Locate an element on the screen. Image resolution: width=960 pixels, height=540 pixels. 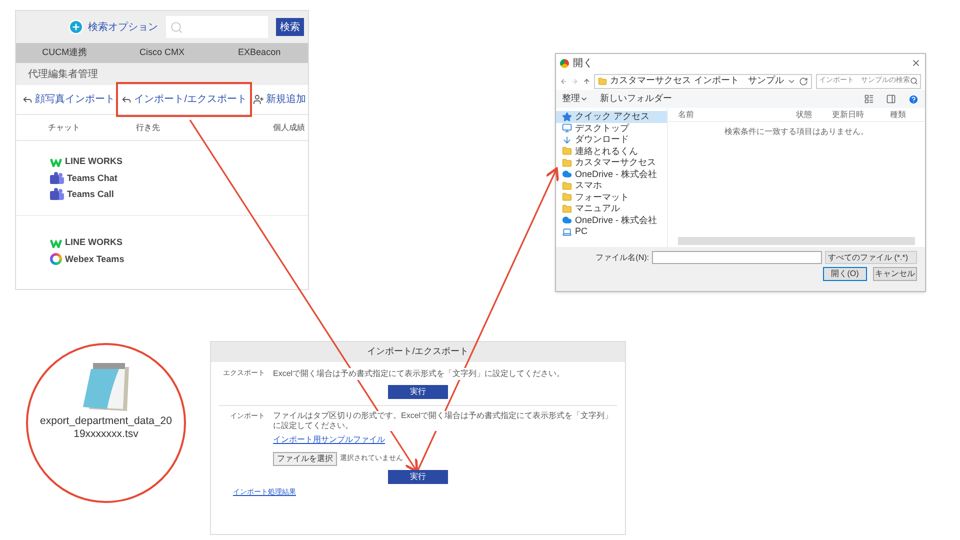
user-plus-icon is located at coordinates (258, 99).